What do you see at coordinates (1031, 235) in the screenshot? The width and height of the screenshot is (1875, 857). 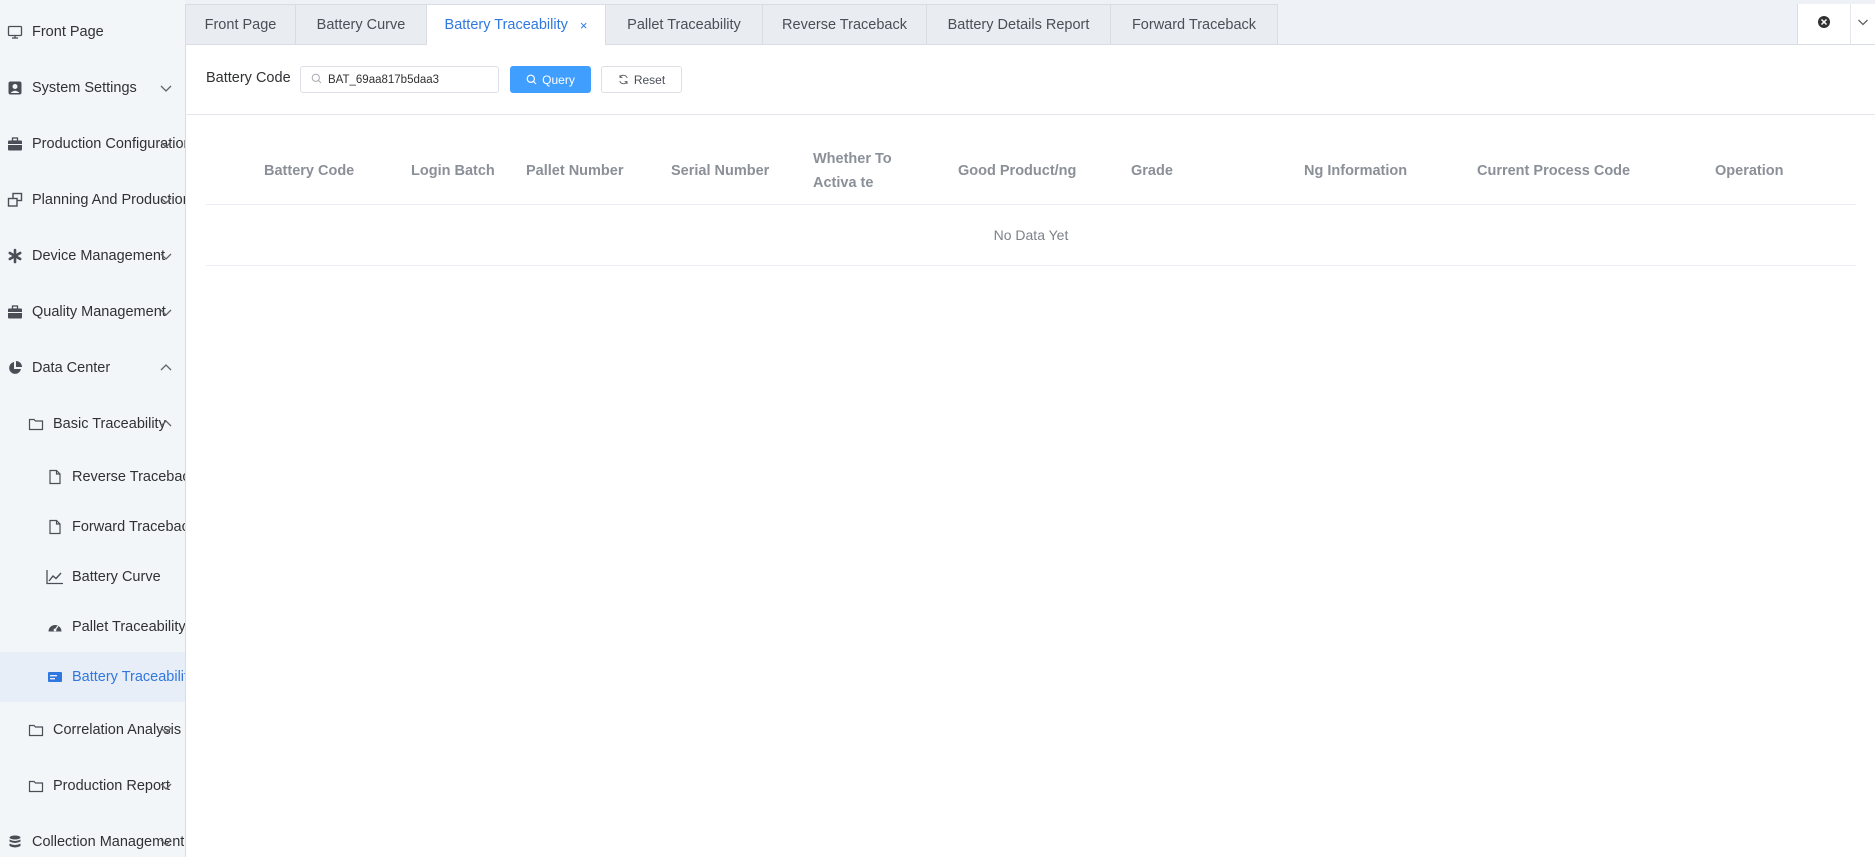 I see `table-empty-state: No Data Yet` at bounding box center [1031, 235].